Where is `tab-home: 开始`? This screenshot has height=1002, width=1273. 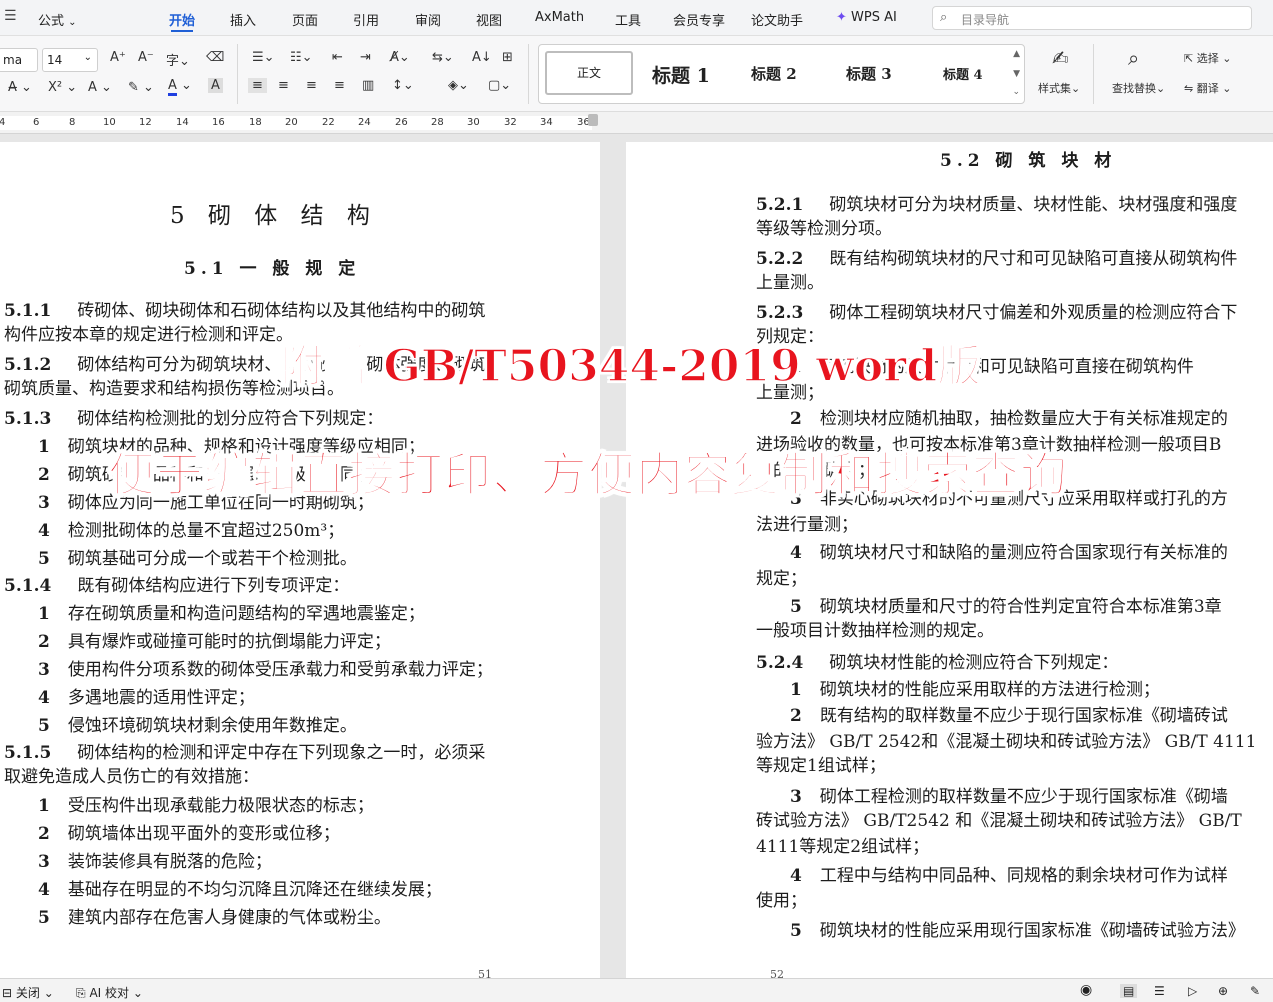
tab-home: 开始 is located at coordinates (182, 21).